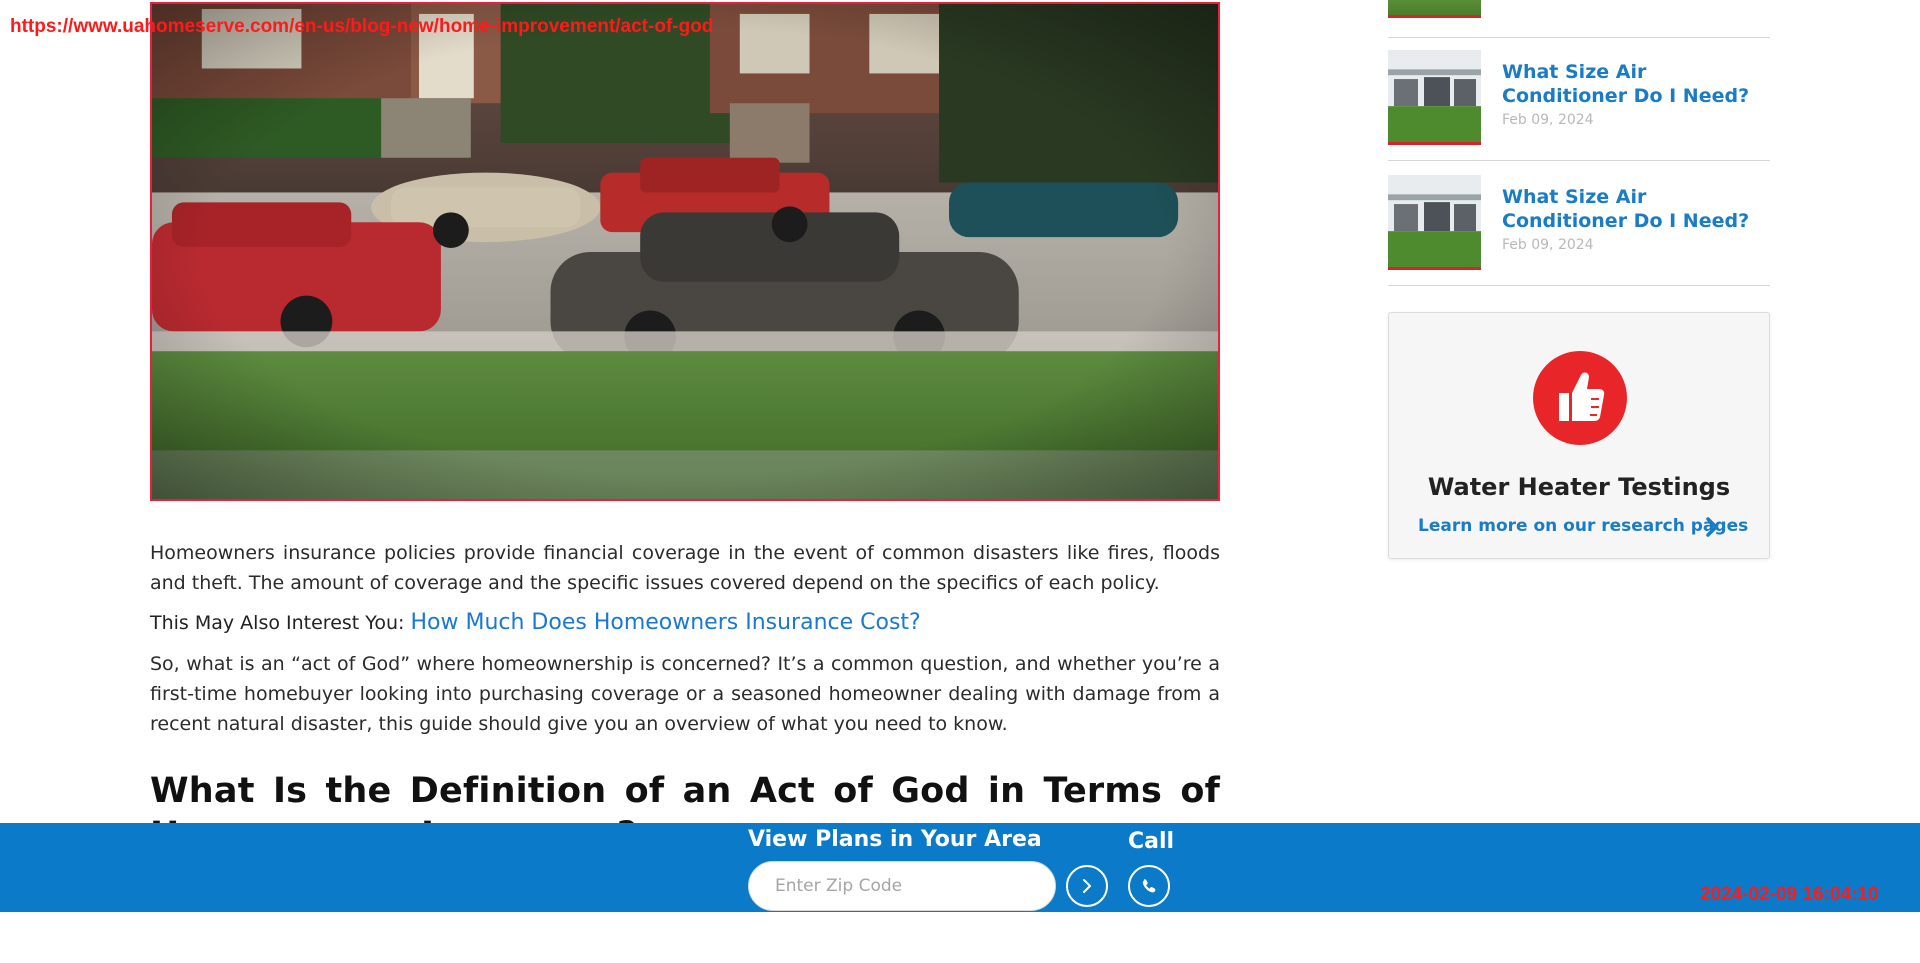  I want to click on view-plans-label: View Plans in Your Area, so click(895, 839).